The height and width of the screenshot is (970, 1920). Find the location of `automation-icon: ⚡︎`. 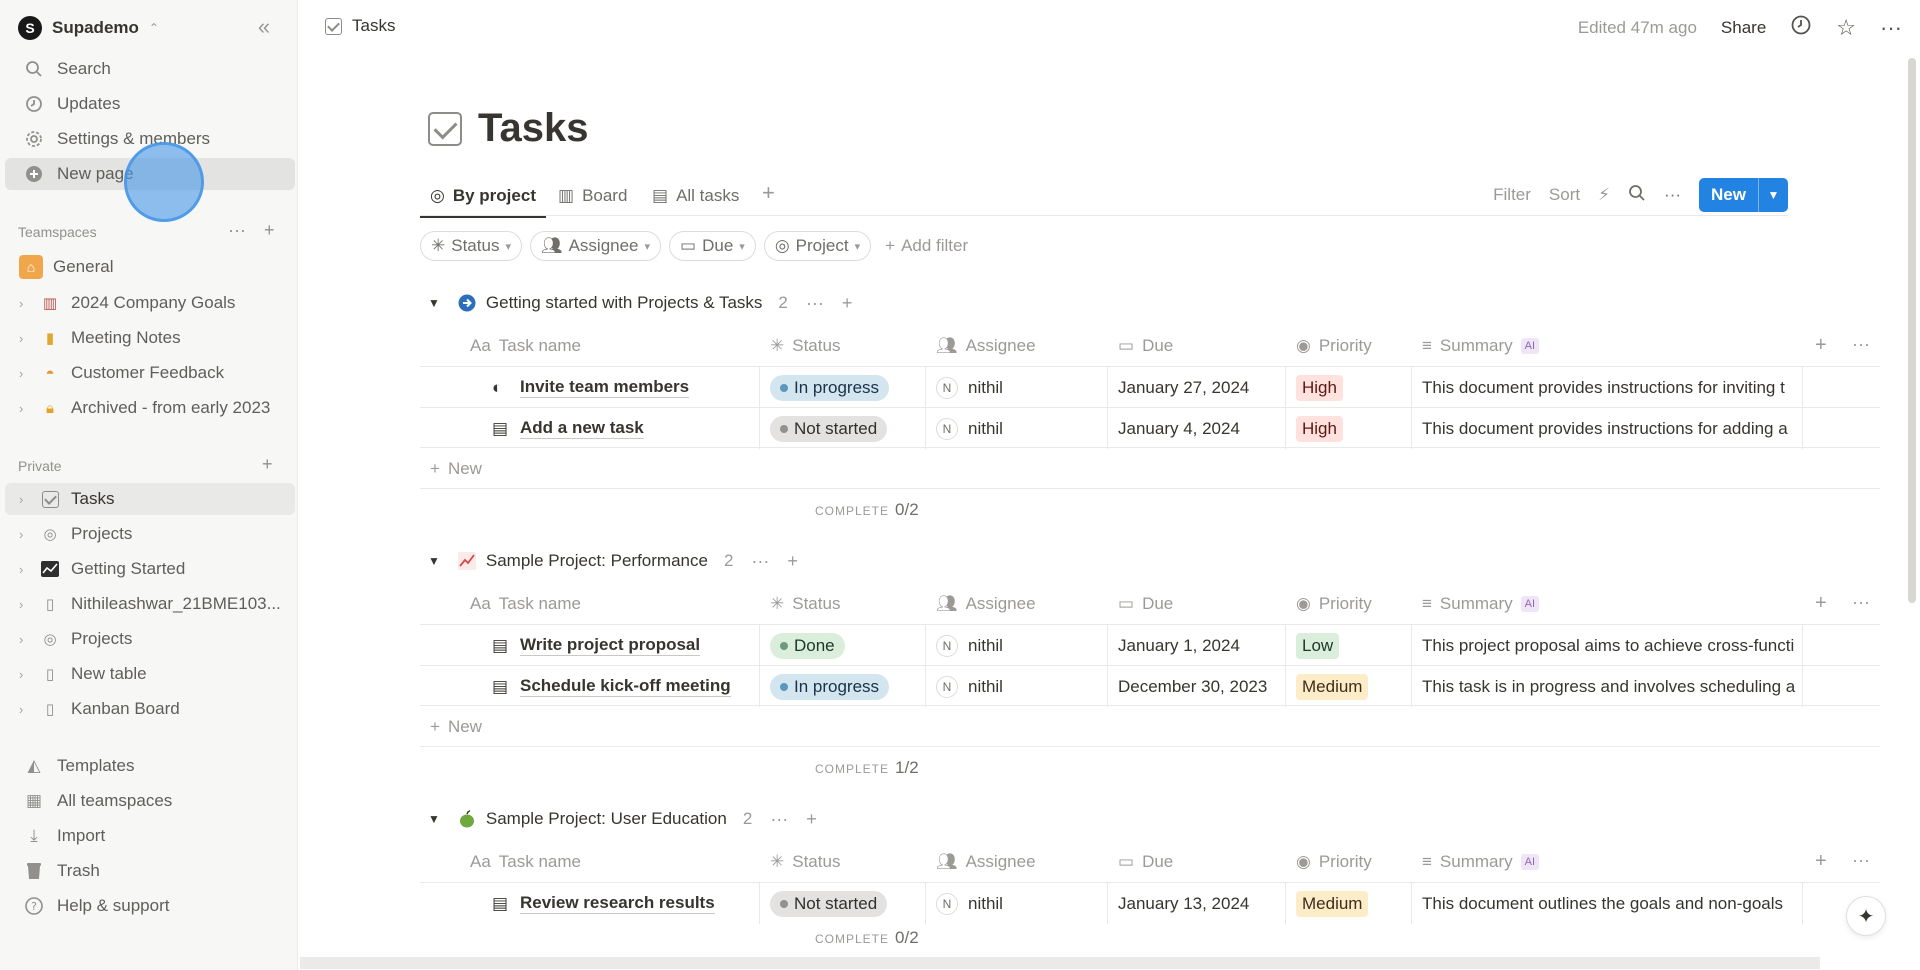

automation-icon: ⚡︎ is located at coordinates (1604, 195).